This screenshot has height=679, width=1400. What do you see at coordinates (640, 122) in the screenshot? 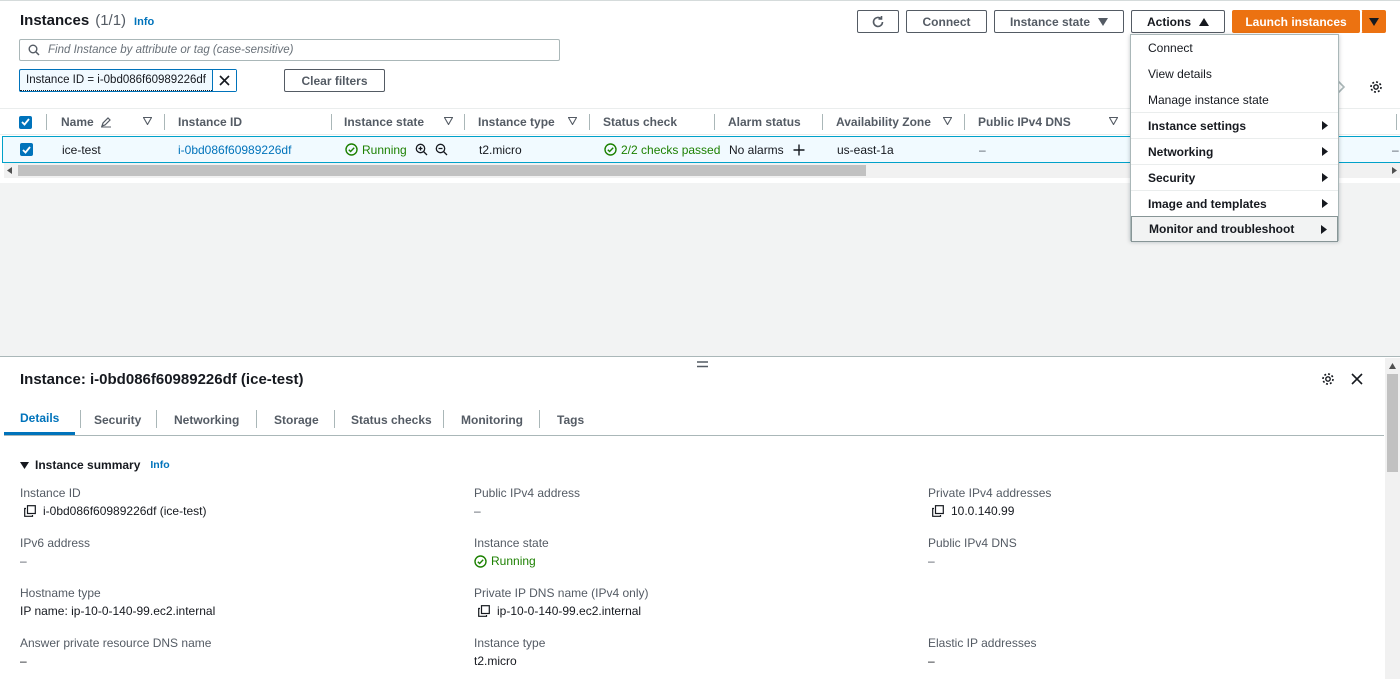
I see `column-header-status-check: Status check` at bounding box center [640, 122].